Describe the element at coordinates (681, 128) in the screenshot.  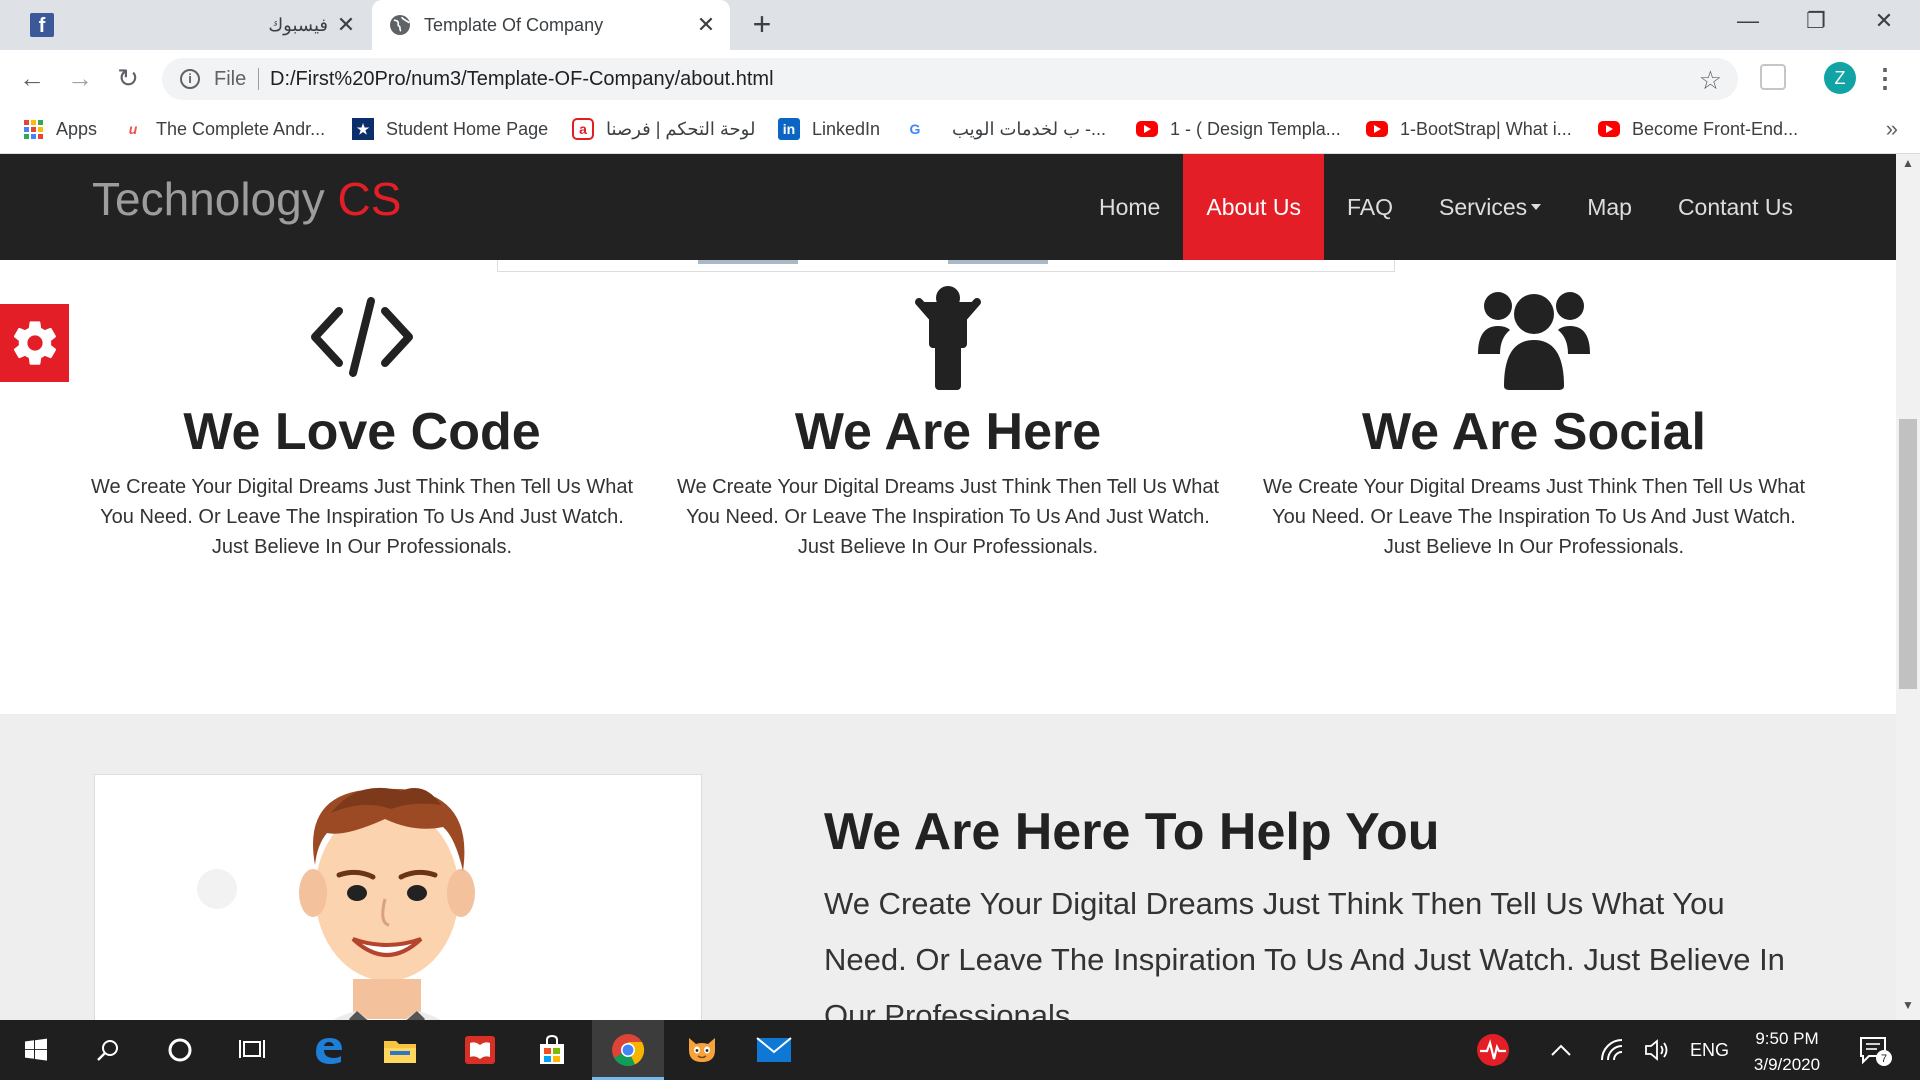
I see `bookmark-label: لوحة التحكم | فرصنا` at that location.